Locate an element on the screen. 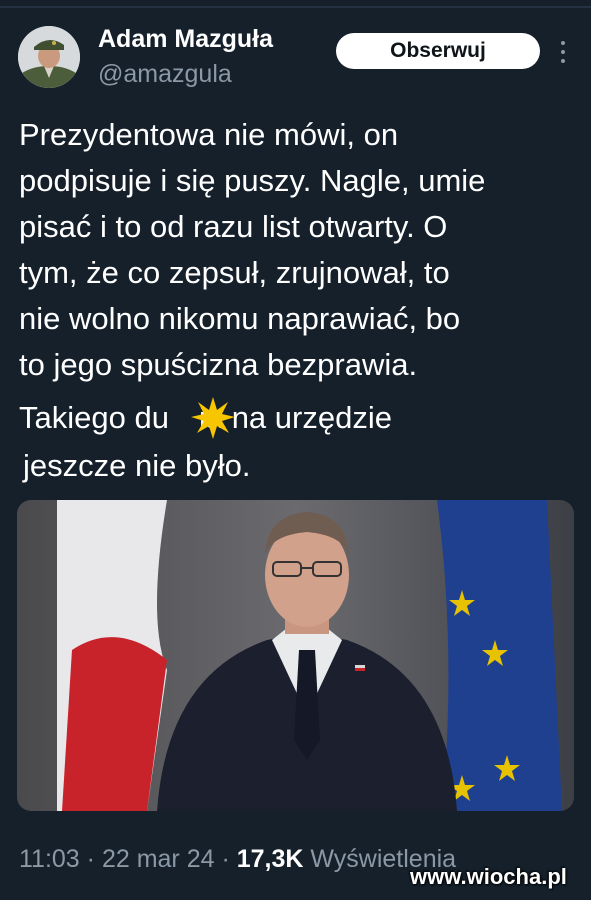  tweet-line: tym, że co zepsuł, zrujnował, to is located at coordinates (234, 272).